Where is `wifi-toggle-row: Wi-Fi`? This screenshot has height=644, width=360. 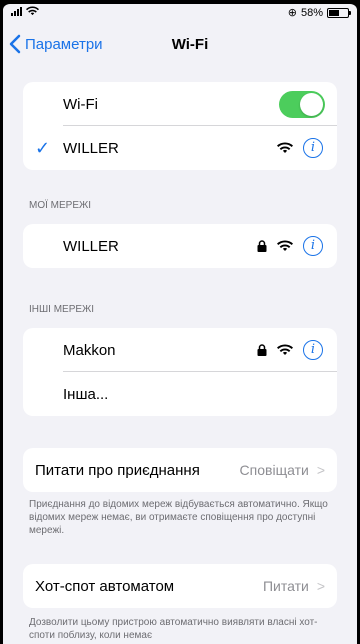 wifi-toggle-row: Wi-Fi is located at coordinates (180, 104).